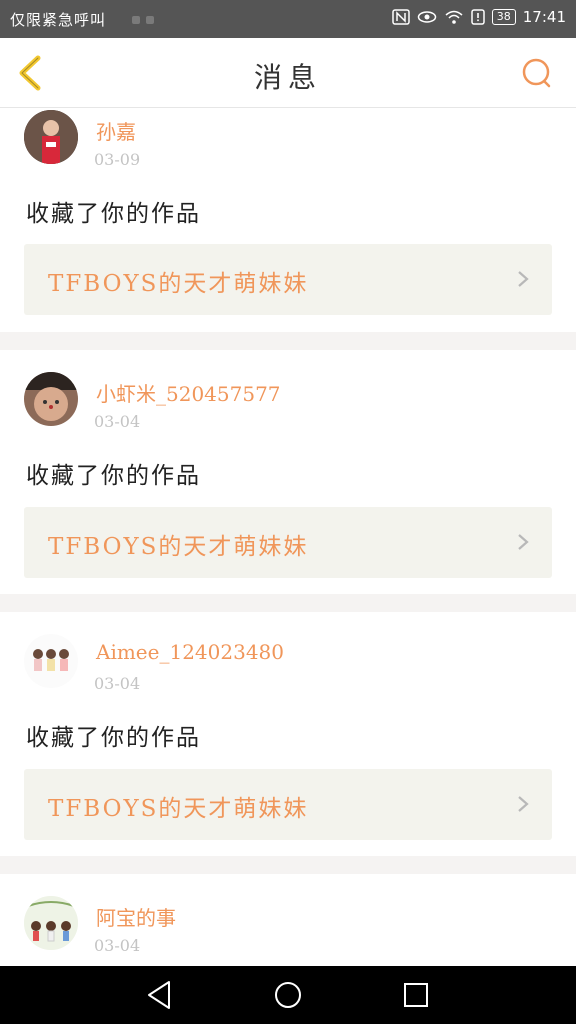 The image size is (576, 1024). What do you see at coordinates (427, 17) in the screenshot?
I see `eye-icon` at bounding box center [427, 17].